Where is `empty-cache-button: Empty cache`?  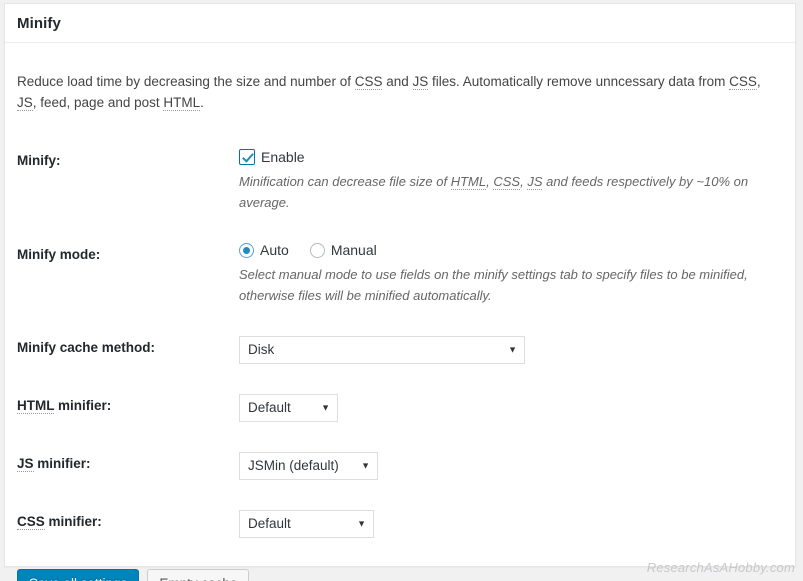 empty-cache-button: Empty cache is located at coordinates (198, 574).